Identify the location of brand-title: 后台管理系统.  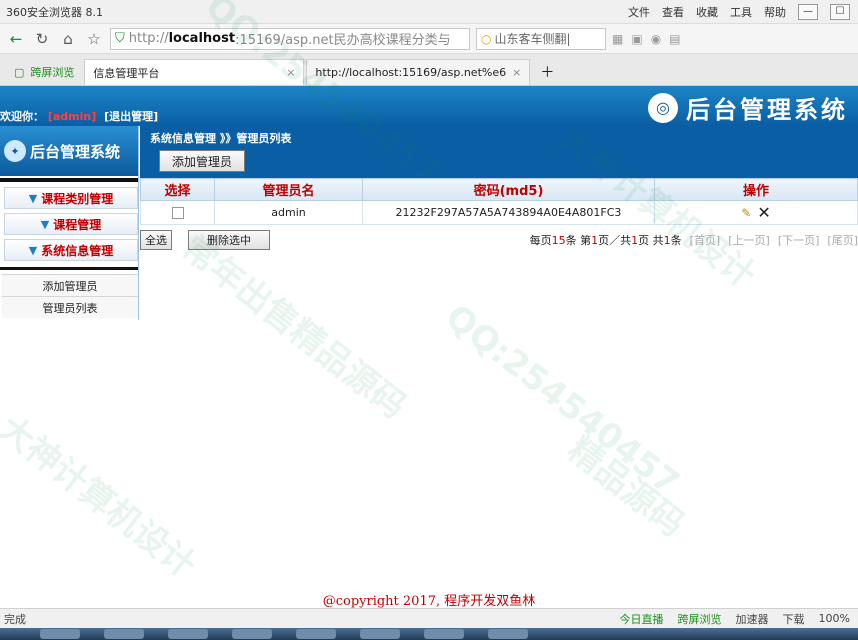
(767, 110).